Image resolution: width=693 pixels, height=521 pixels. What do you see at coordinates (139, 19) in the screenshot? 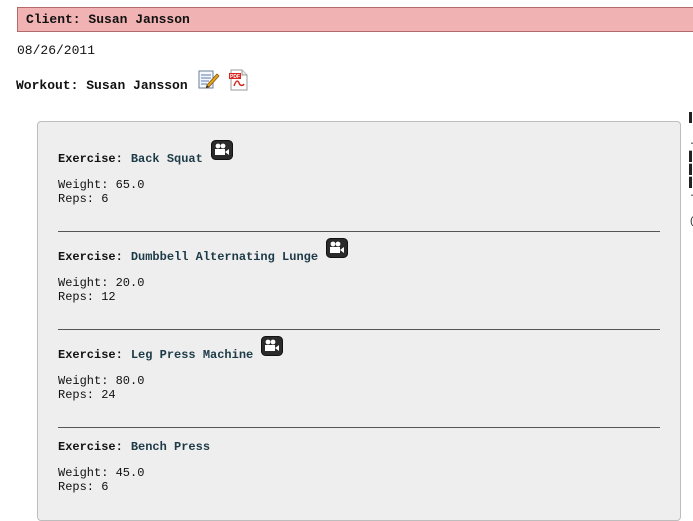
I see `client-name: Susan Jansson` at bounding box center [139, 19].